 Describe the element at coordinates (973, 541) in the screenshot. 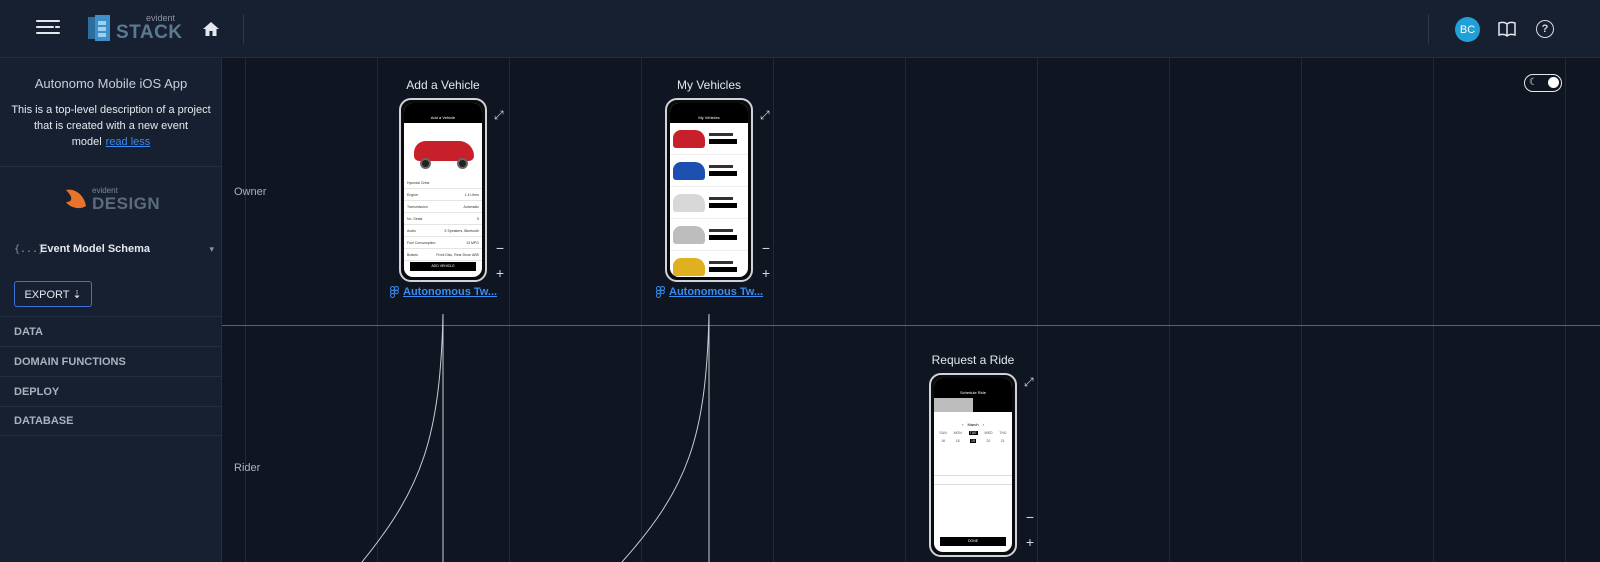

I see `done-button: DONE` at that location.